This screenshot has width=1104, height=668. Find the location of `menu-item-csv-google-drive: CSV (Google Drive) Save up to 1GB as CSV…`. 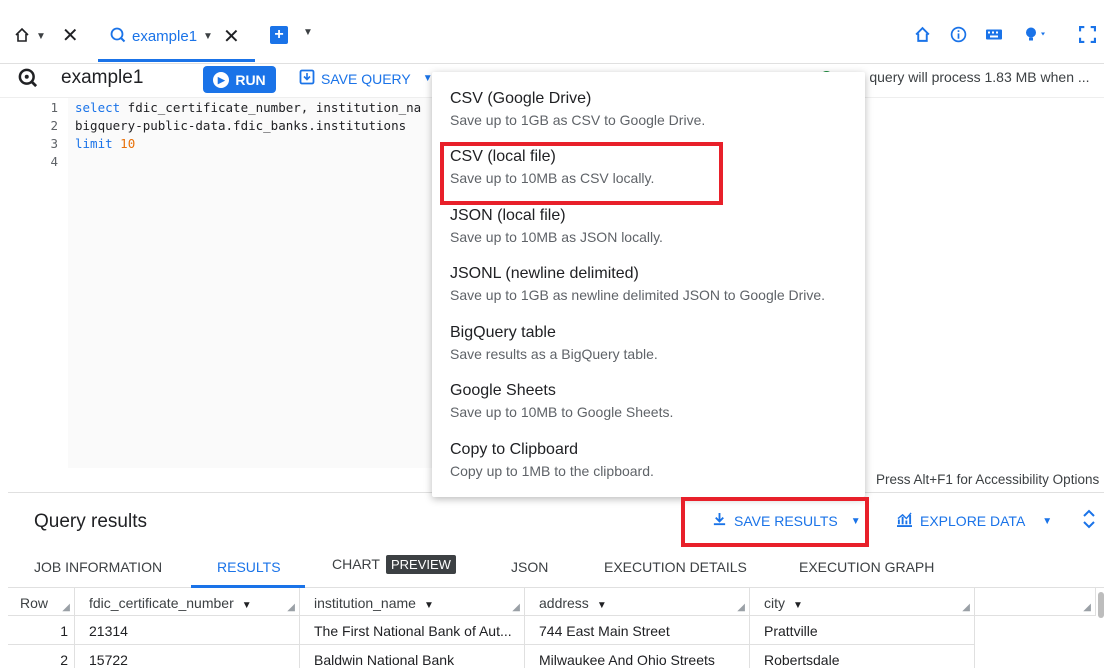

menu-item-csv-google-drive: CSV (Google Drive) Save up to 1GB as CSV… is located at coordinates (655, 109).